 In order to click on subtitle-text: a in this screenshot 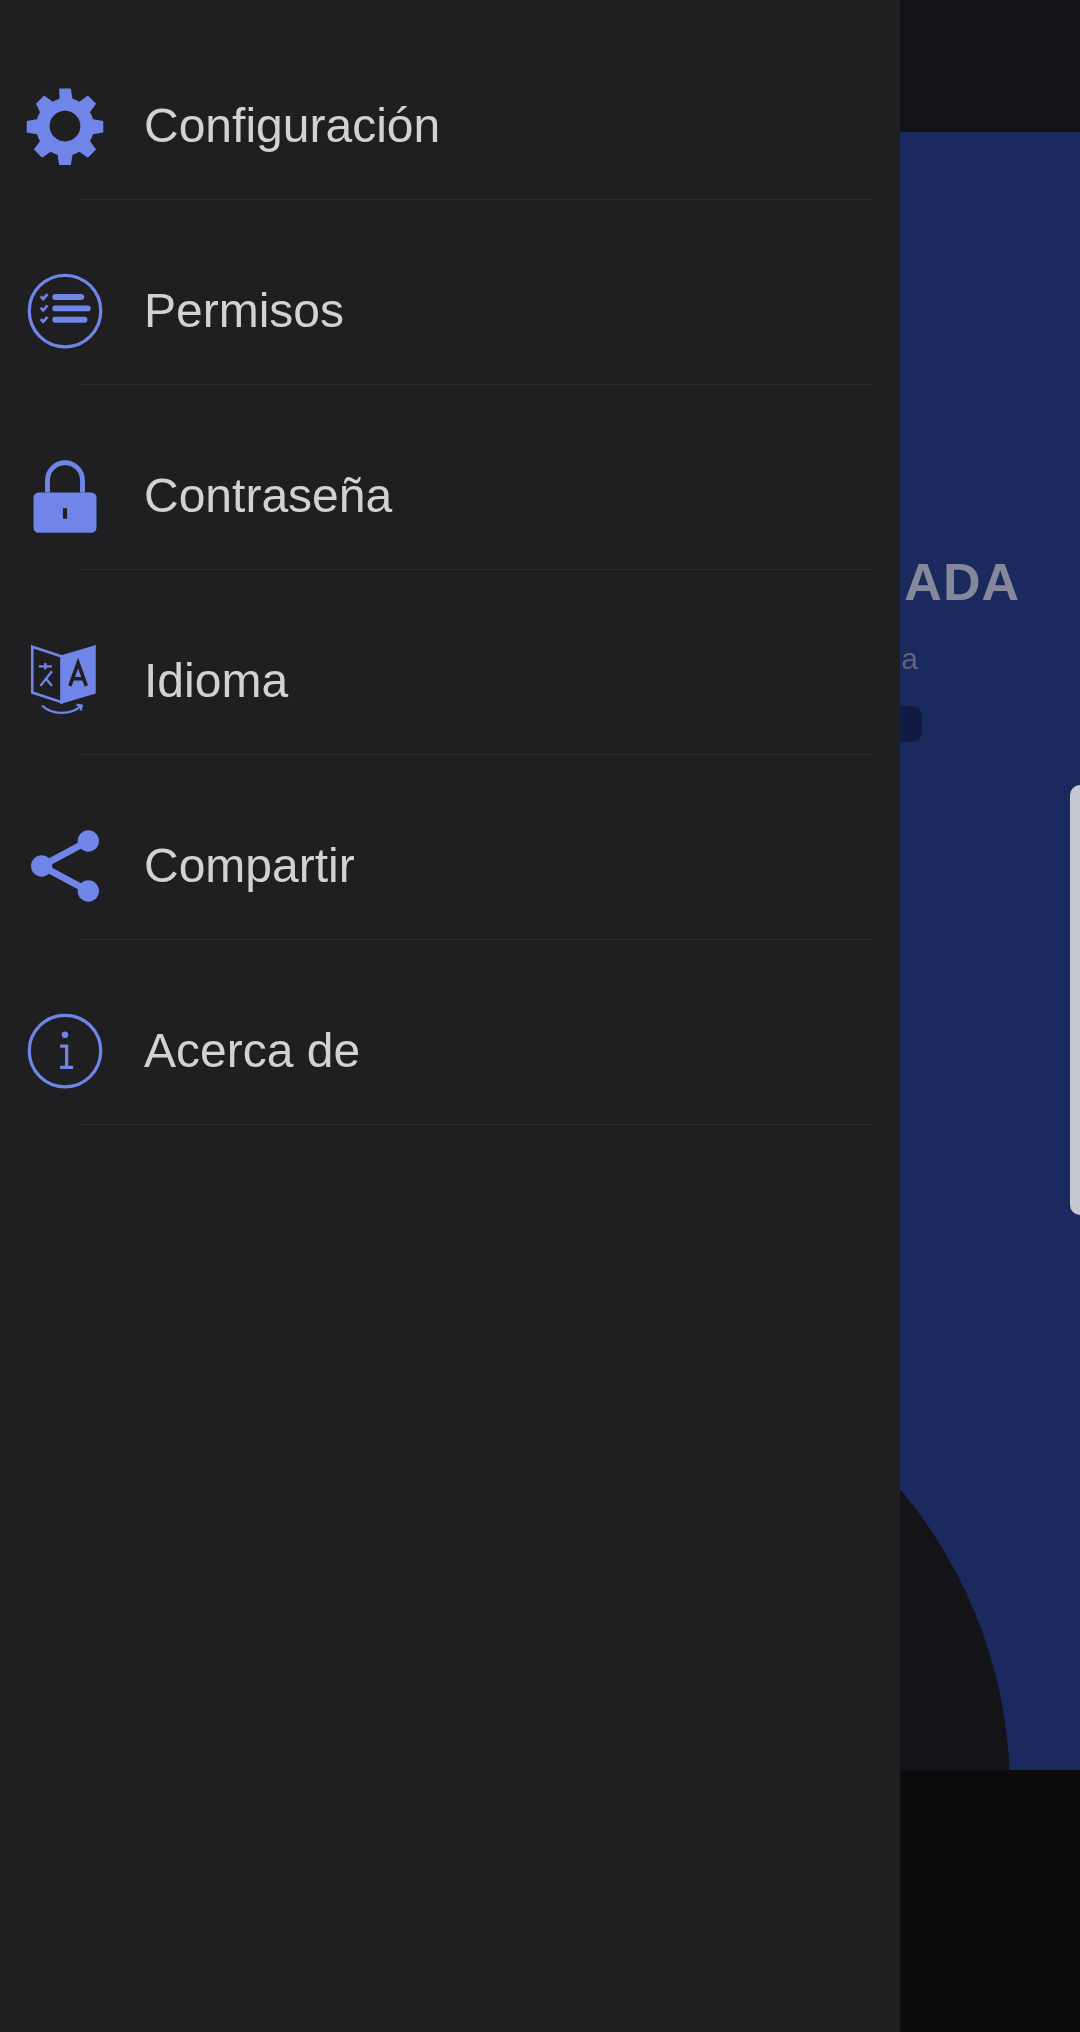, I will do `click(909, 659)`.